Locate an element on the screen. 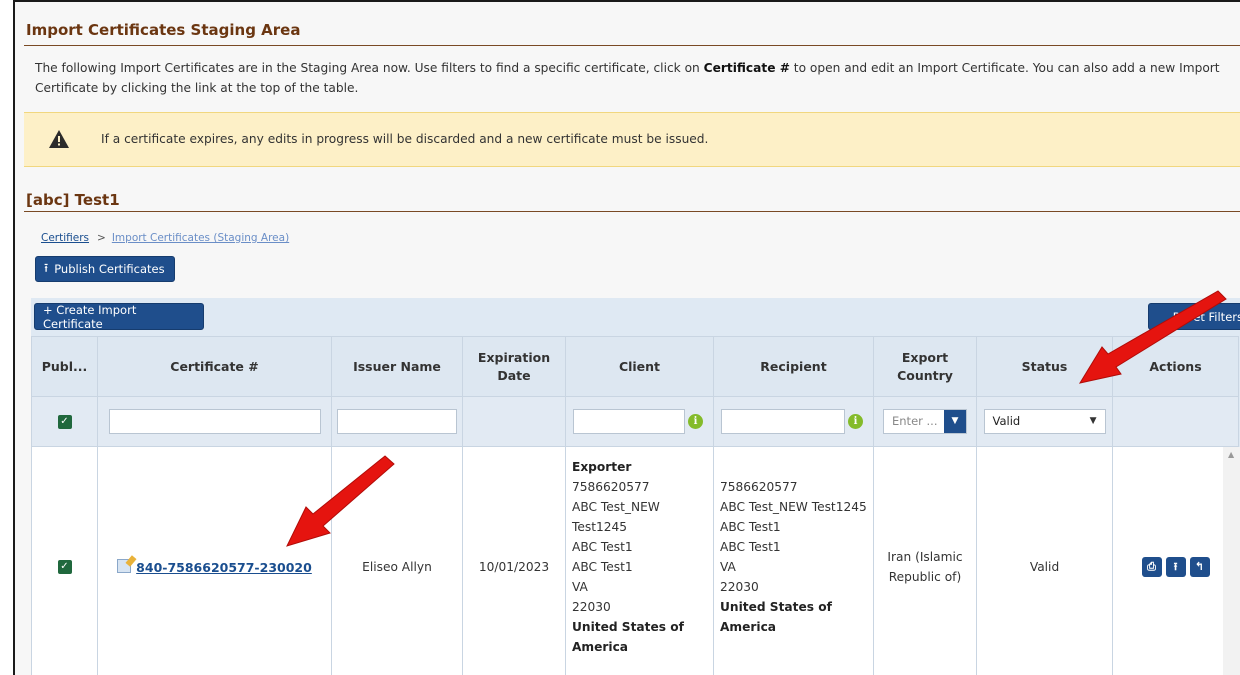  return-icon: ↰ is located at coordinates (1199, 566).